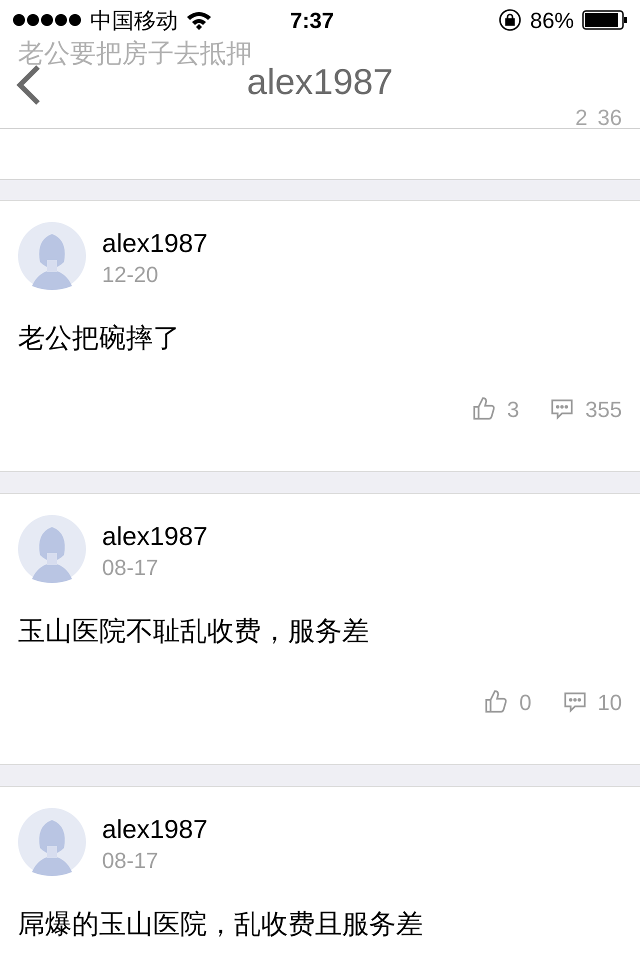 This screenshot has height=960, width=640. I want to click on comment-count: 355, so click(603, 410).